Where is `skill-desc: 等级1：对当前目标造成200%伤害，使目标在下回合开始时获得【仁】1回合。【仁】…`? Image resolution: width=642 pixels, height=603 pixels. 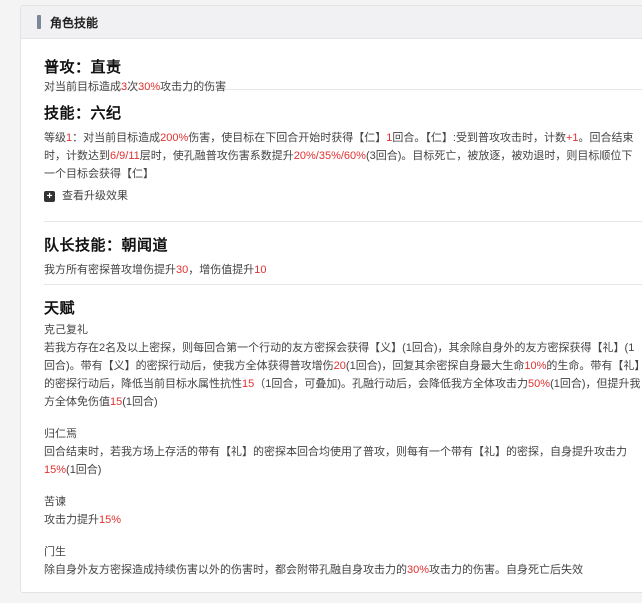
skill-desc: 等级1：对当前目标造成200%伤害，使目标在下回合开始时获得【仁】1回合。【仁】… is located at coordinates (342, 156).